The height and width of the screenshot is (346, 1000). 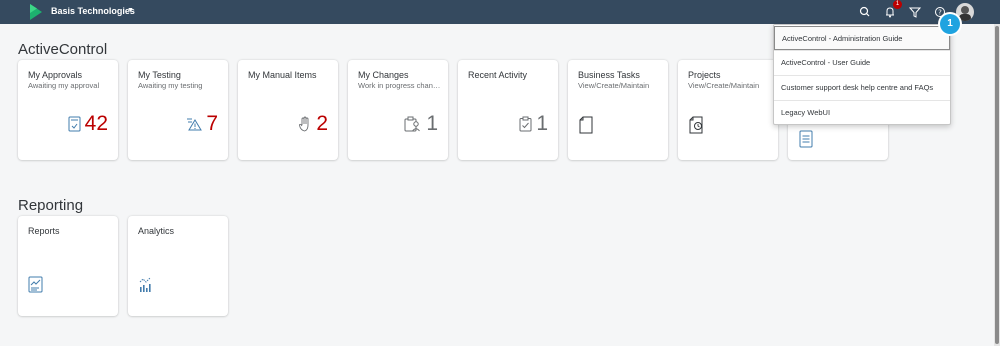 What do you see at coordinates (915, 12) in the screenshot?
I see `filter-icon` at bounding box center [915, 12].